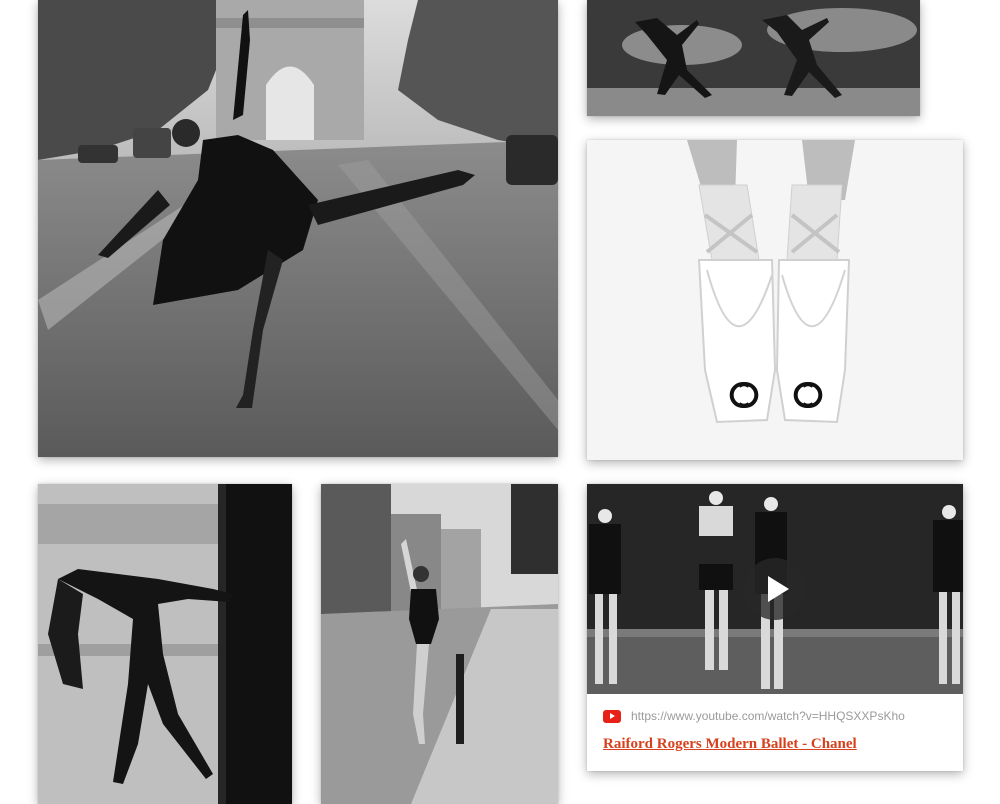 The height and width of the screenshot is (804, 1000). I want to click on youtube-icon, so click(612, 716).